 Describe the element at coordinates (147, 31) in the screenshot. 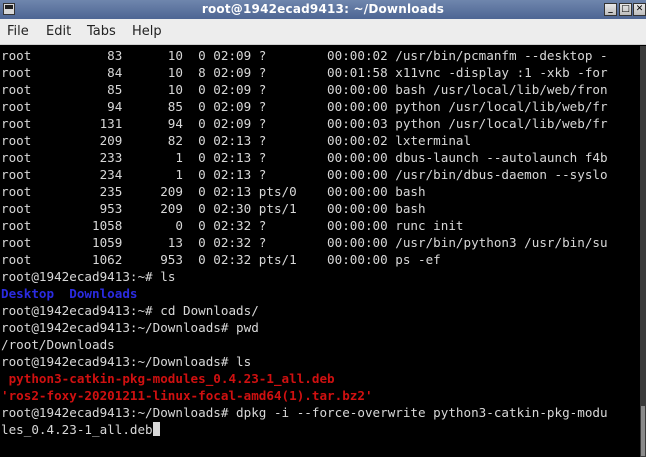

I see `menu-help: Help` at that location.